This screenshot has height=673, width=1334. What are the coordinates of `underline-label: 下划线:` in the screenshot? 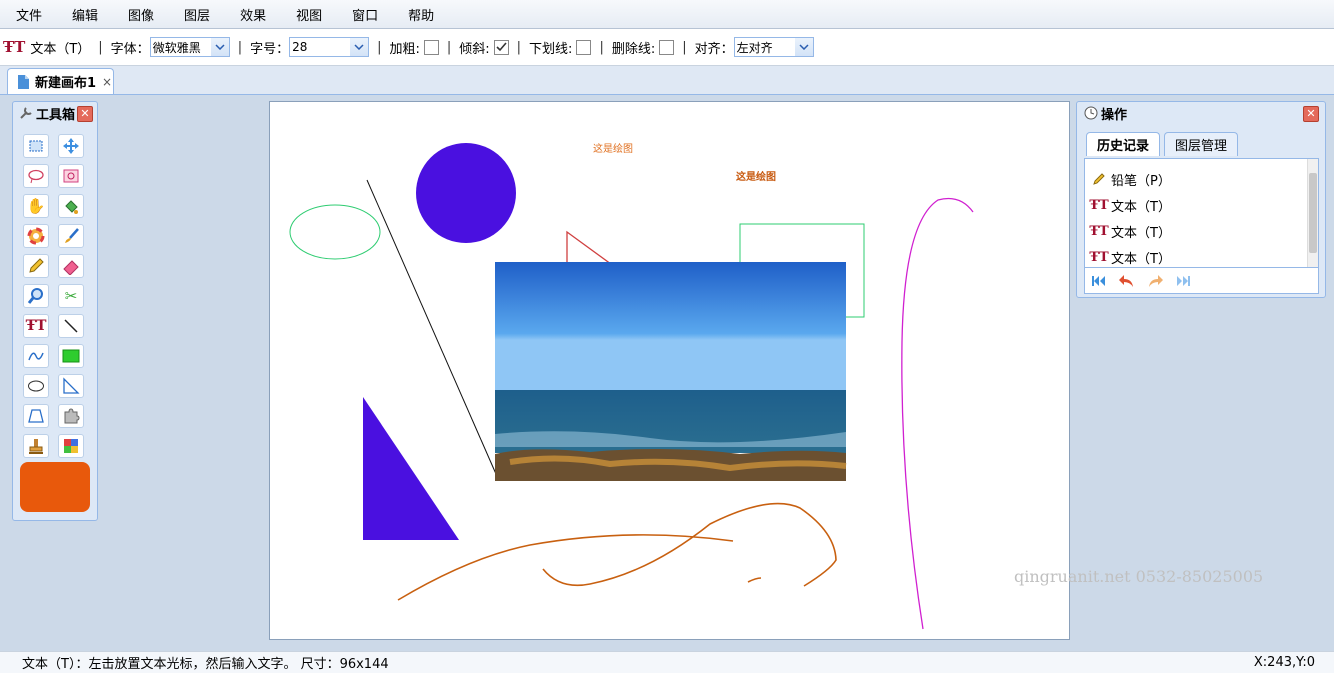 It's located at (551, 49).